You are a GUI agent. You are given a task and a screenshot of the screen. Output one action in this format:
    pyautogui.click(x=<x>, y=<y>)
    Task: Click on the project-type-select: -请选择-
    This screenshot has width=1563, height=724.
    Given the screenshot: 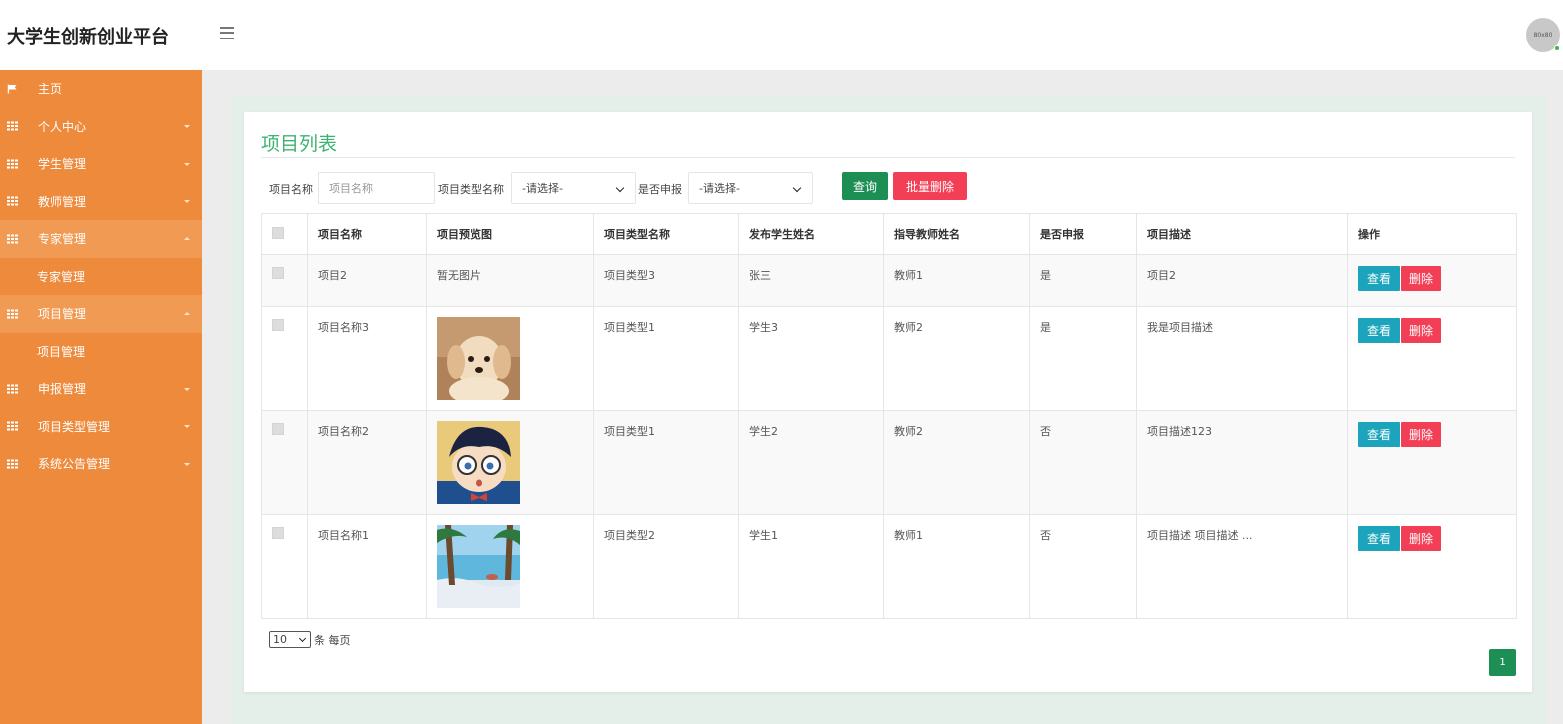 What is the action you would take?
    pyautogui.click(x=573, y=188)
    